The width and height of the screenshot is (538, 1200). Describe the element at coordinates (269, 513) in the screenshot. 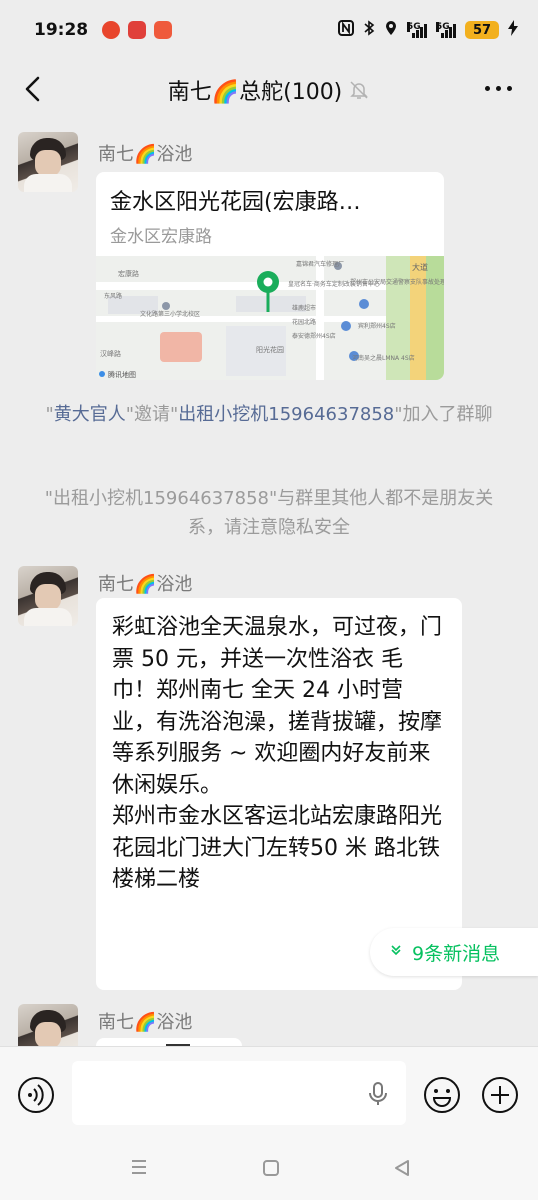

I see `privacy-notice: "出租小挖机15964637858"与群里其他人都不是朋友关系，请注意隐私安全` at that location.